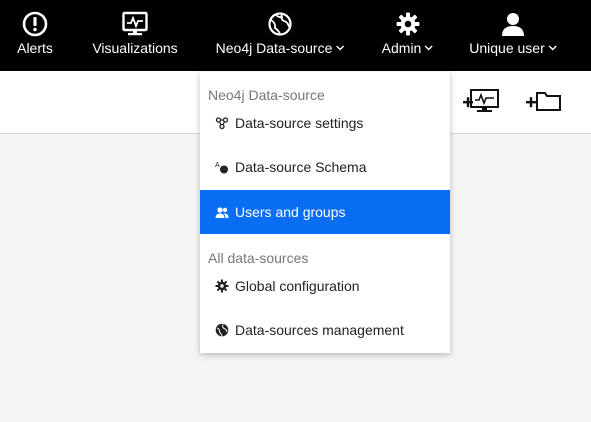  Describe the element at coordinates (482, 101) in the screenshot. I see `add-monitor-icon` at that location.